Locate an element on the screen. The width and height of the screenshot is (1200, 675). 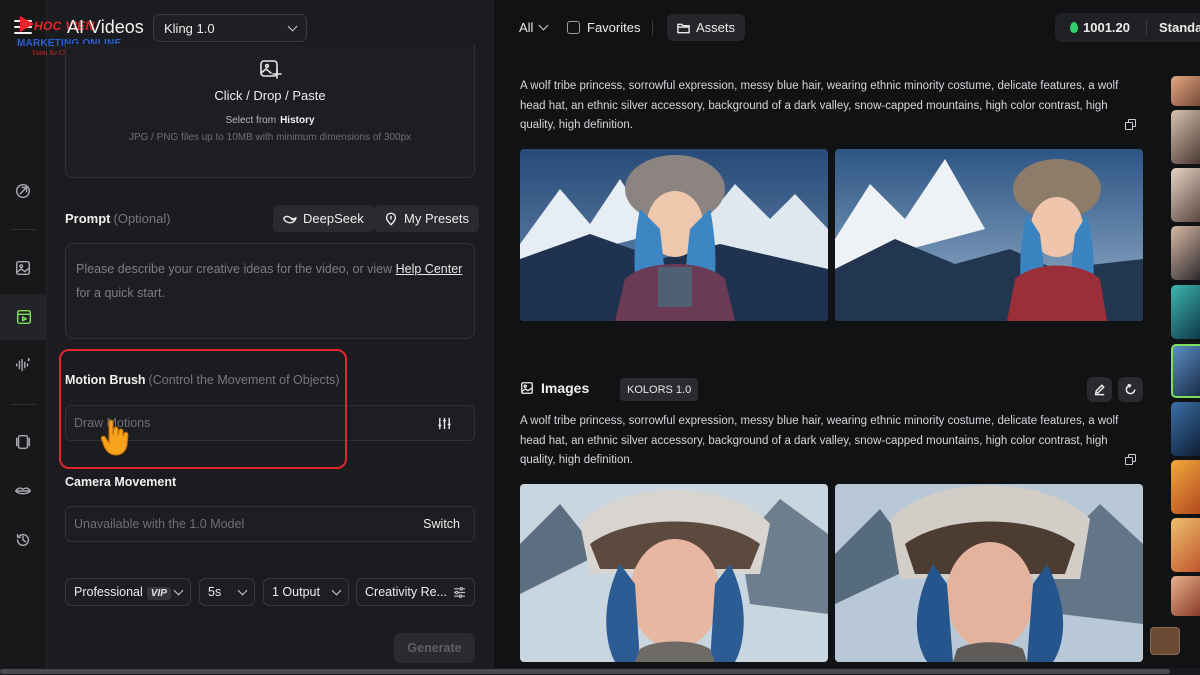
filter-all-dropdown: All is located at coordinates (534, 27).